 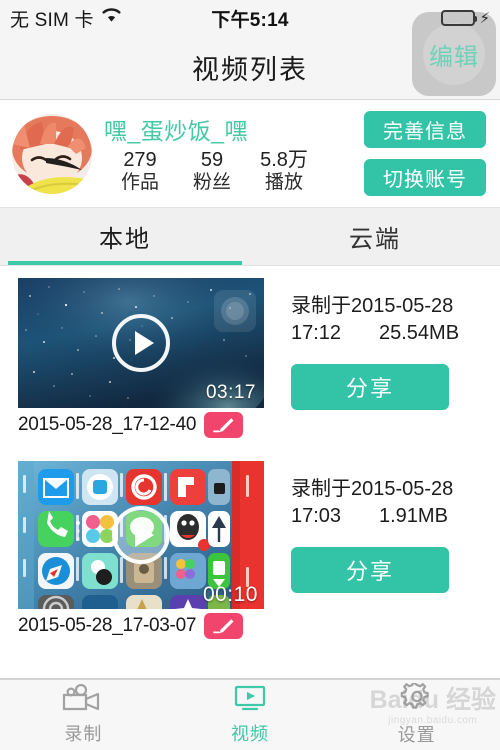 I want to click on stat-label: 播放, so click(x=283, y=183).